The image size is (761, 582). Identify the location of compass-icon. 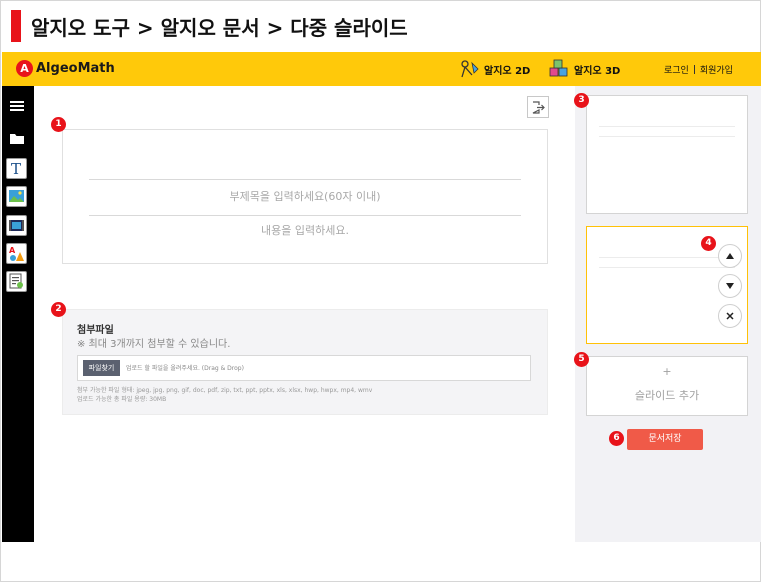
(470, 69).